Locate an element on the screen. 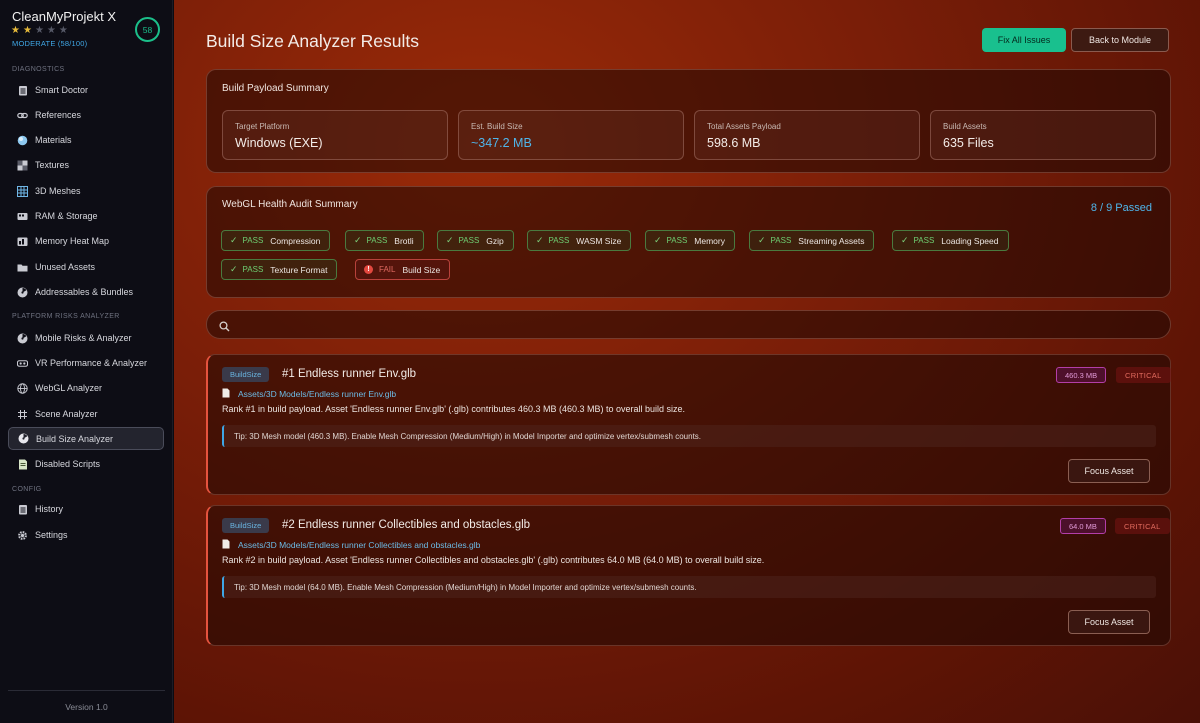  stat-value: 635 Files is located at coordinates (968, 143).